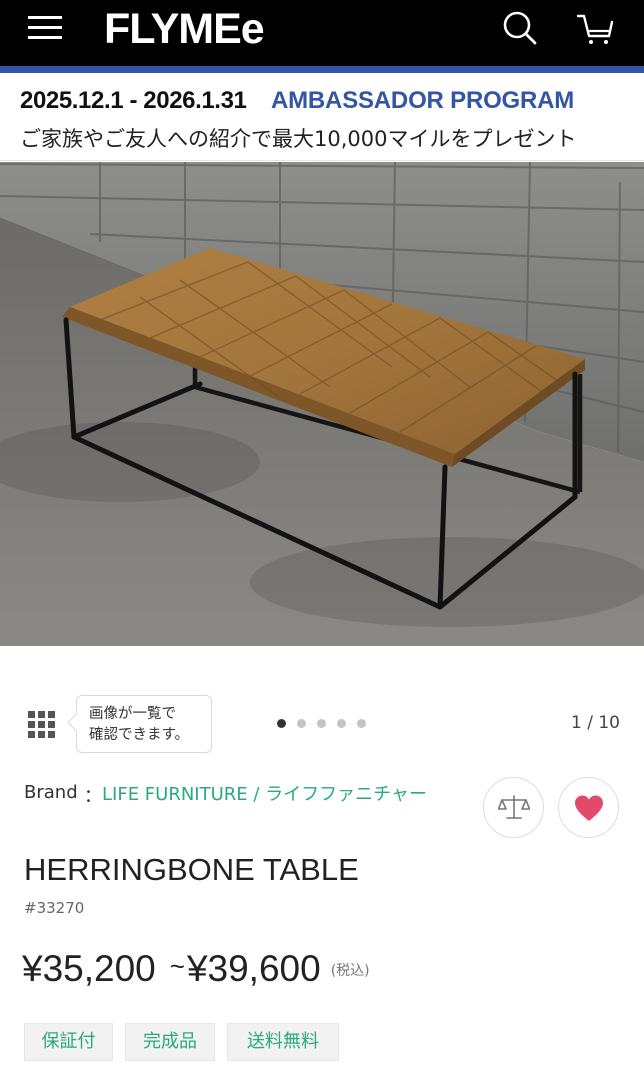  Describe the element at coordinates (54, 908) in the screenshot. I see `product-id: #33270` at that location.